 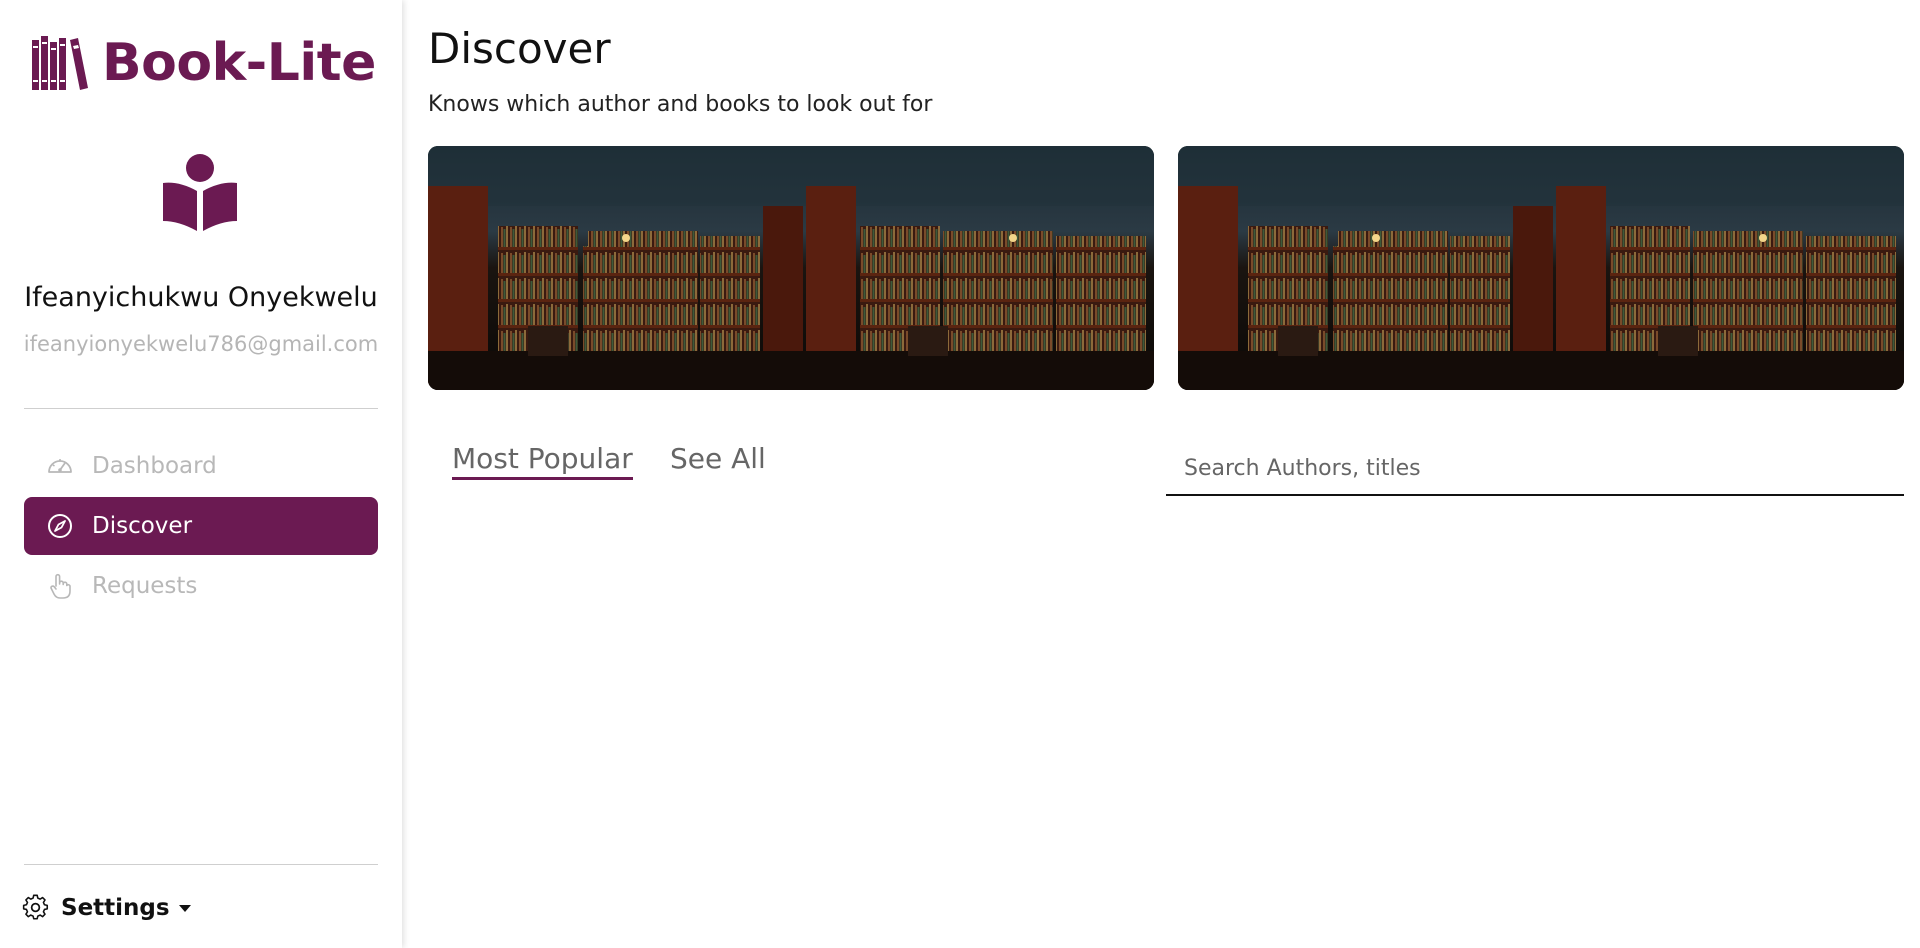 I want to click on settings-dropdown: Settings, so click(x=107, y=907).